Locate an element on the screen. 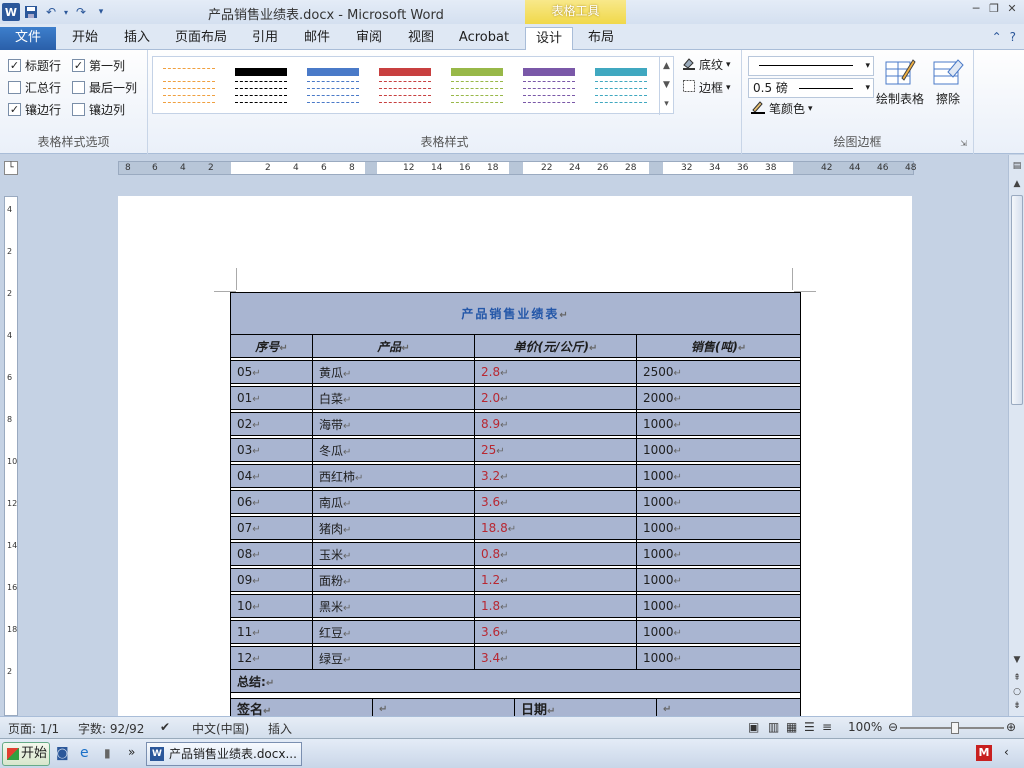  tab-insert: 插入 is located at coordinates (137, 38).